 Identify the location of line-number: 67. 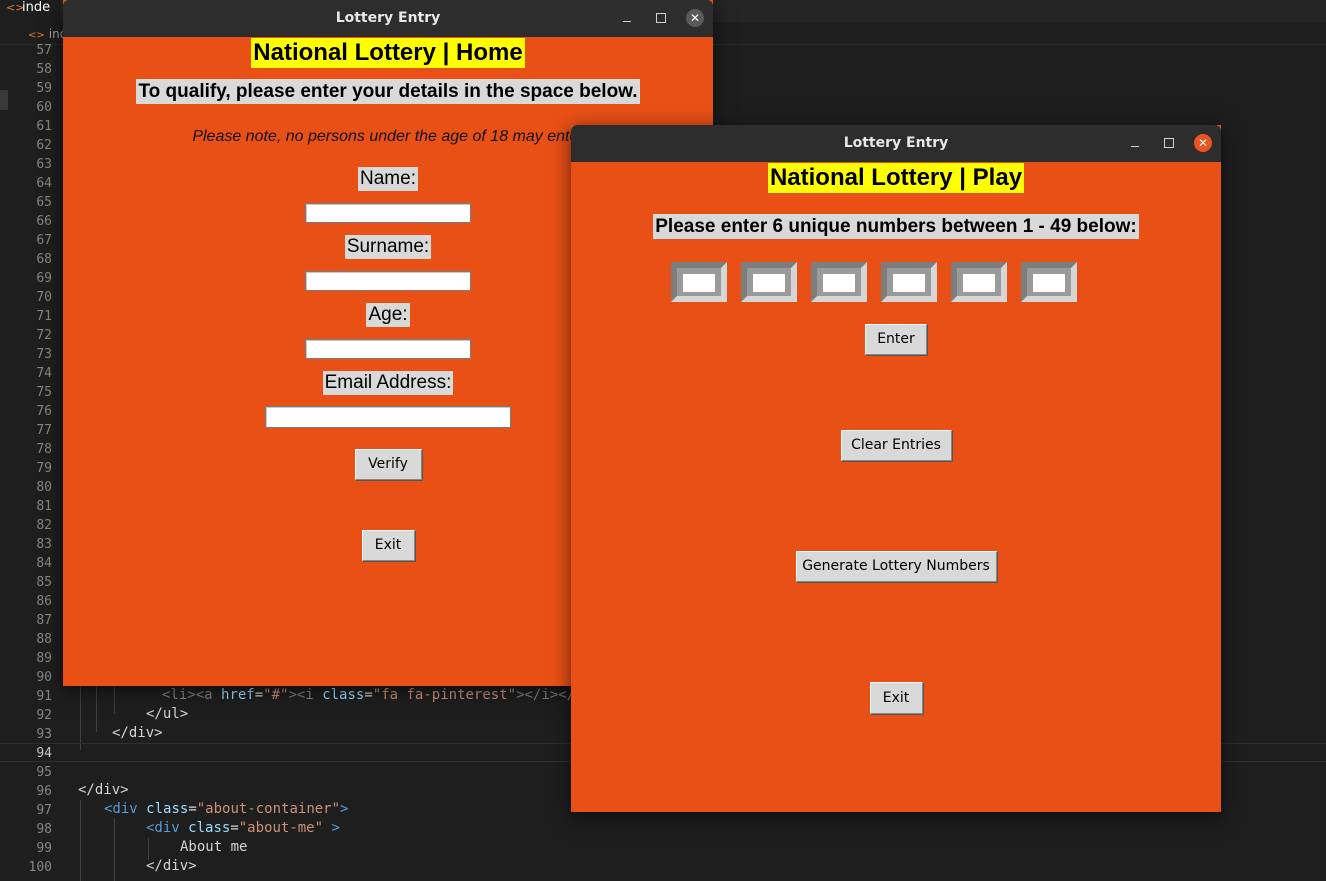
(44, 240).